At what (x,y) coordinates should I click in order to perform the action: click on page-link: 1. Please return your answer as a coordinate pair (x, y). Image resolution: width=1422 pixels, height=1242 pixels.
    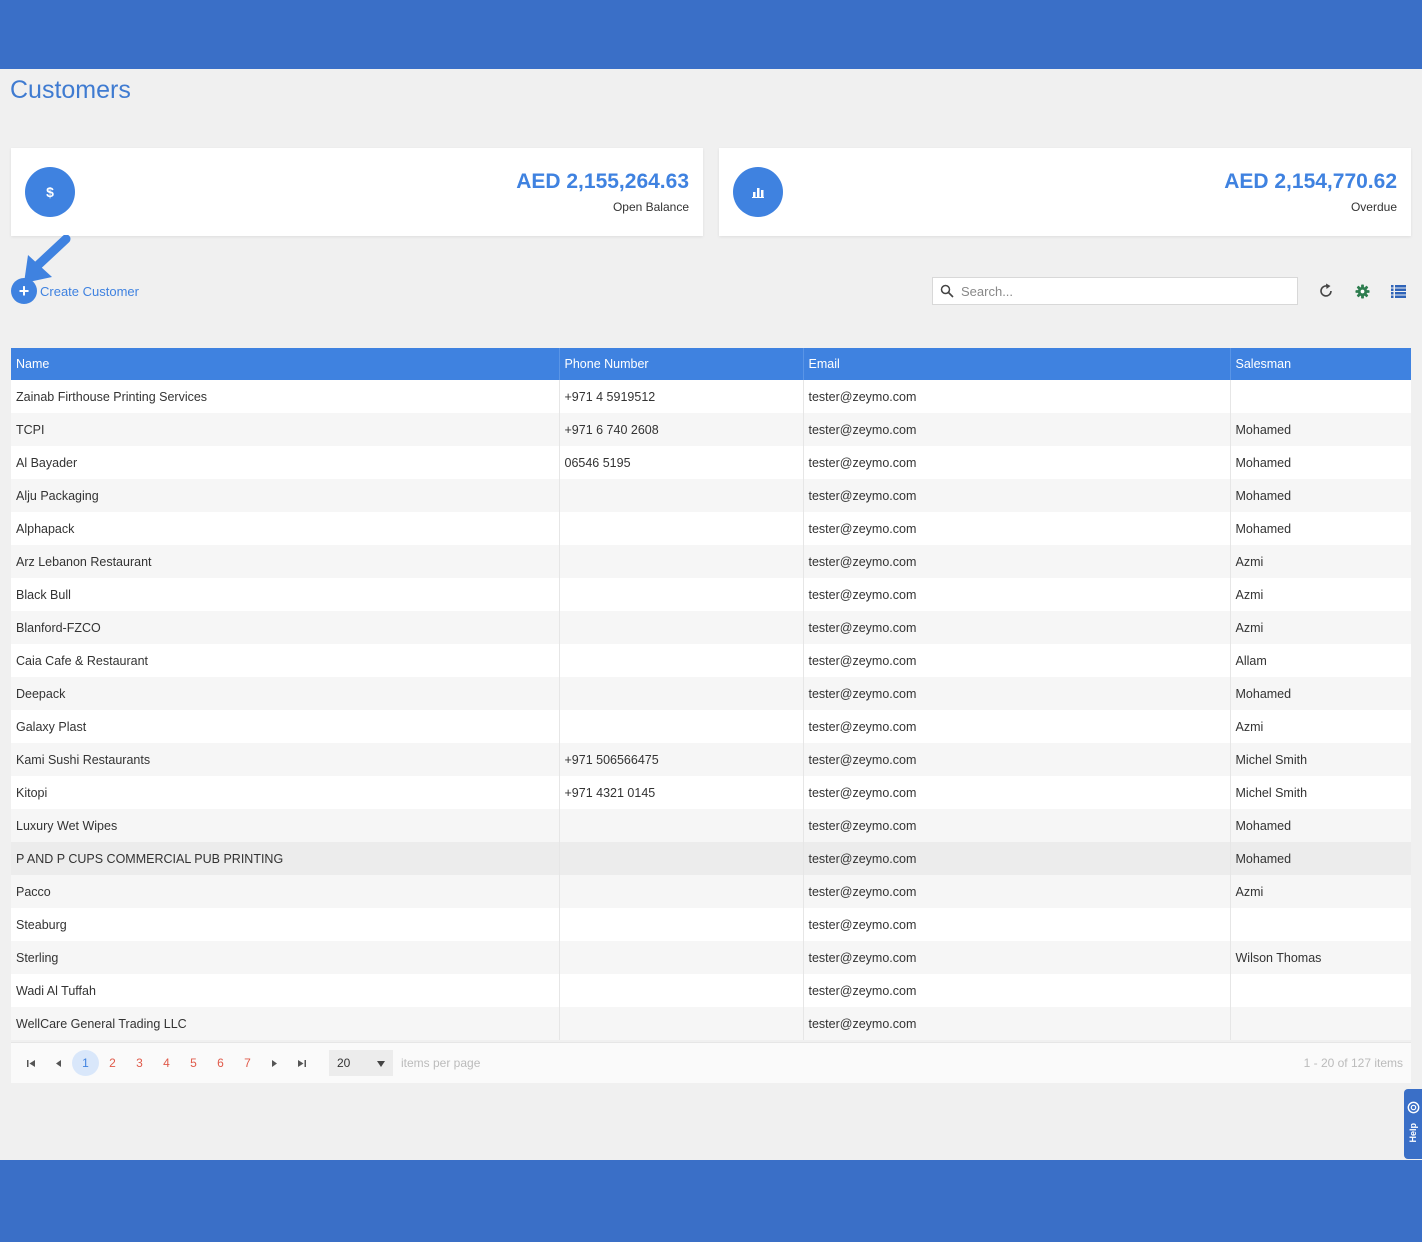
    Looking at the image, I should click on (85, 1063).